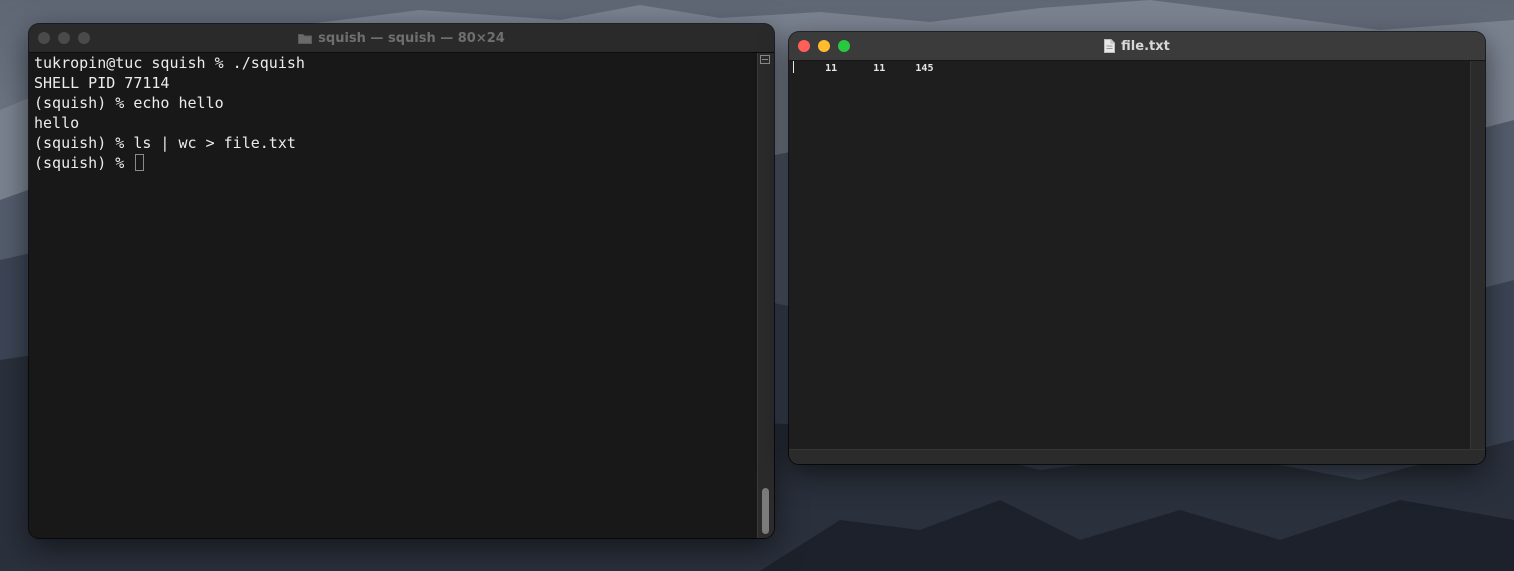 Image resolution: width=1514 pixels, height=571 pixels. Describe the element at coordinates (1137, 456) in the screenshot. I see `editor-horizontal-scrollbar` at that location.